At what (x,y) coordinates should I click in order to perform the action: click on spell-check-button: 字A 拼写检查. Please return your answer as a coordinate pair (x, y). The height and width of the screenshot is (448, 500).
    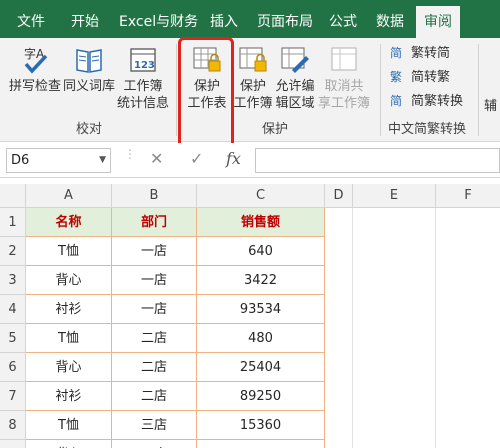
    Looking at the image, I should click on (35, 67).